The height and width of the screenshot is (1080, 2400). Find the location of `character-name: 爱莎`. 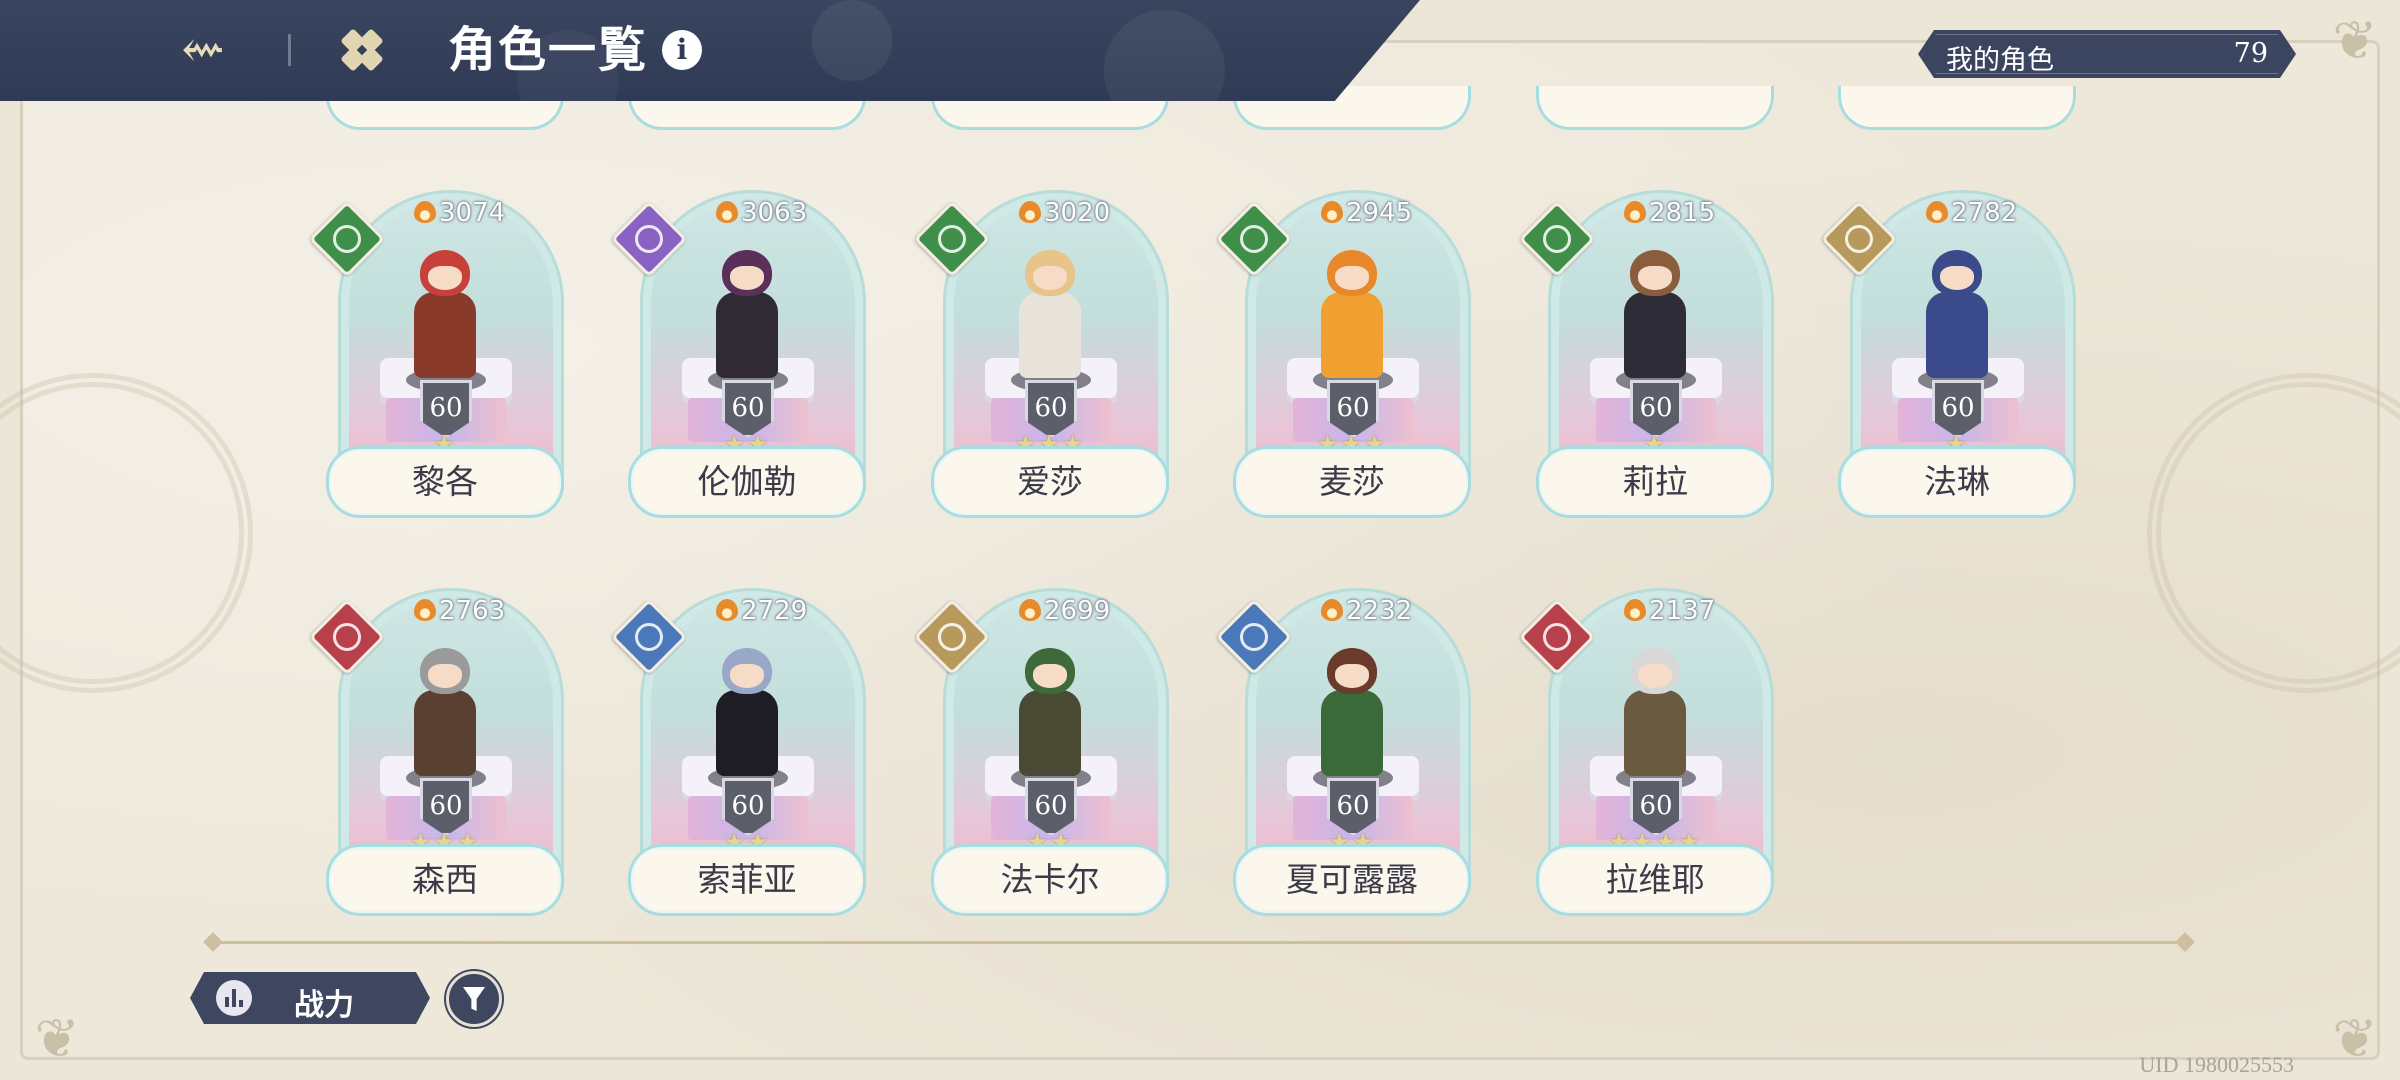

character-name: 爱莎 is located at coordinates (1050, 481).